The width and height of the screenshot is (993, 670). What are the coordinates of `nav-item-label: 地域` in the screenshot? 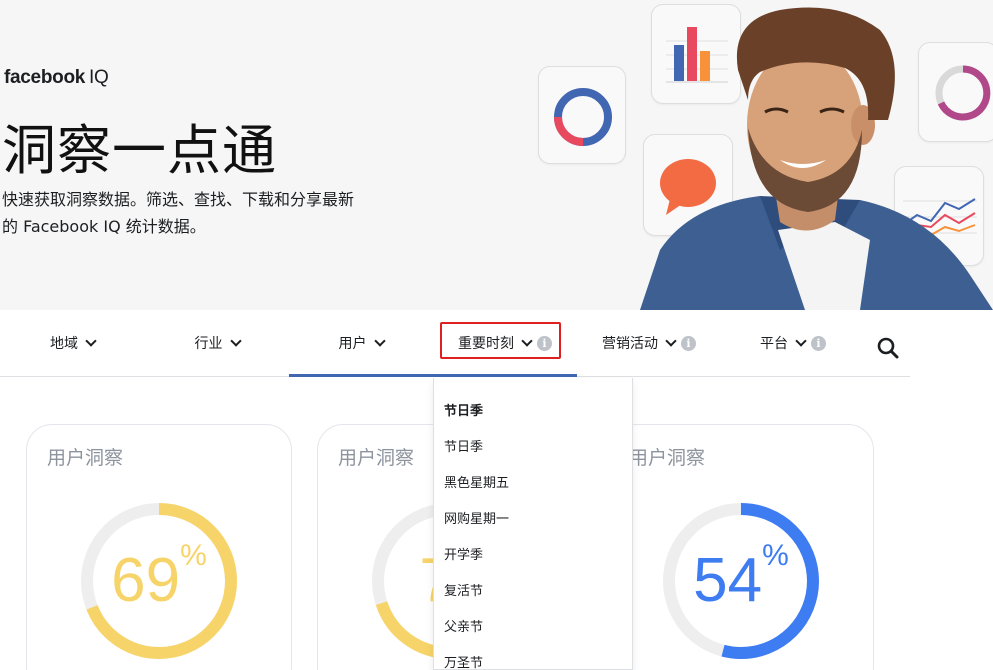 It's located at (64, 344).